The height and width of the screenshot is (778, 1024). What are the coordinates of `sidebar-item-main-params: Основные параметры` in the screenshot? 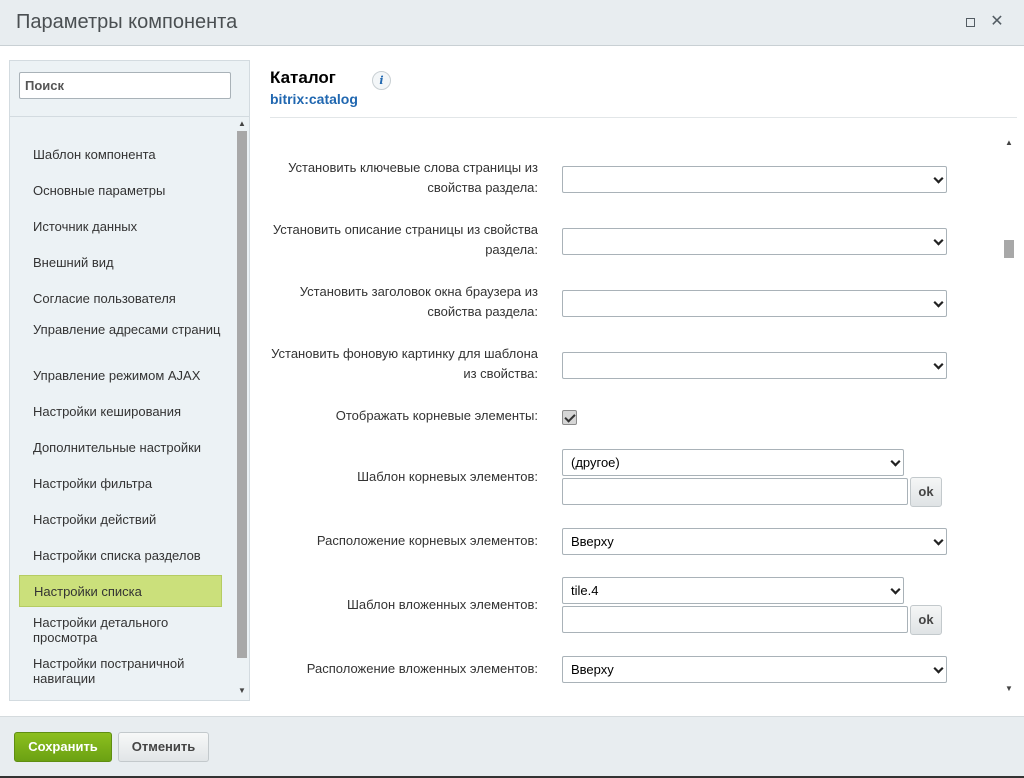 It's located at (120, 190).